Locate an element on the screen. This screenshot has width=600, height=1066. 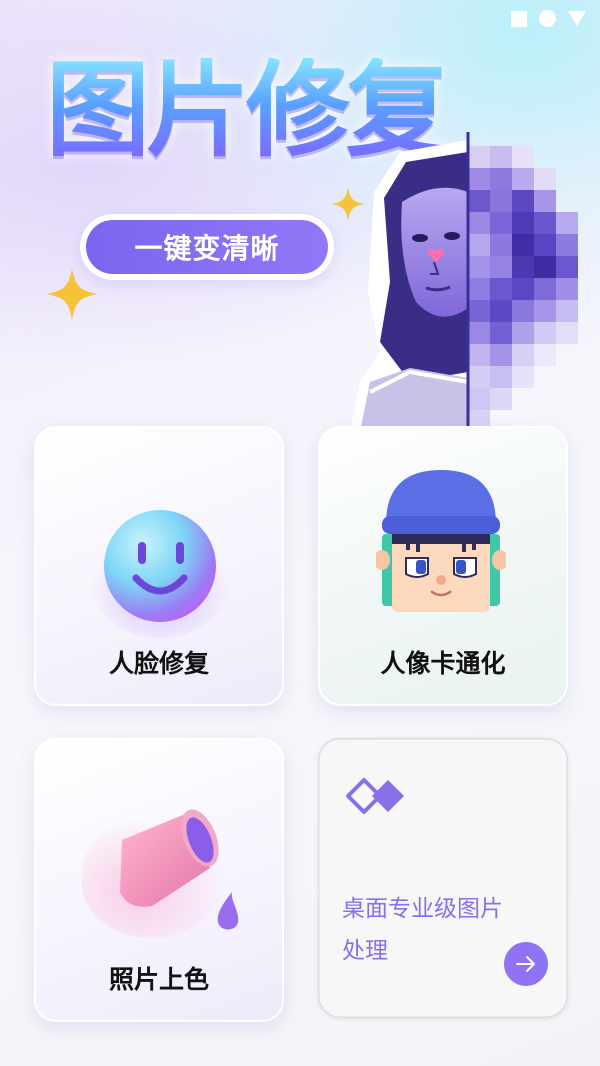
feature-label: 照片上色 is located at coordinates (158, 979).